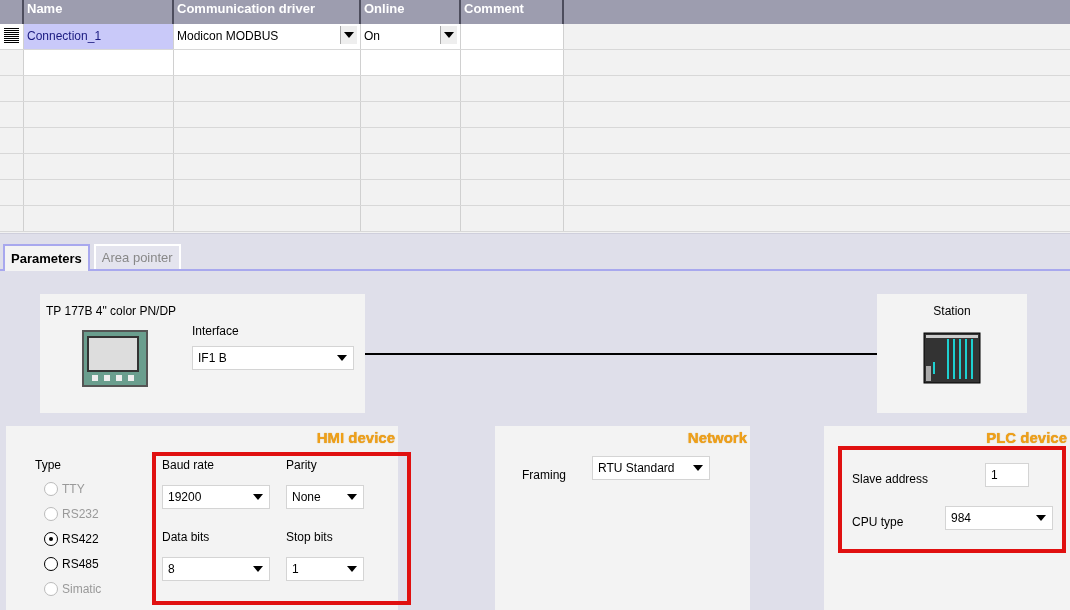 The image size is (1070, 610). Describe the element at coordinates (310, 536) in the screenshot. I see `field-label: Stop bits` at that location.